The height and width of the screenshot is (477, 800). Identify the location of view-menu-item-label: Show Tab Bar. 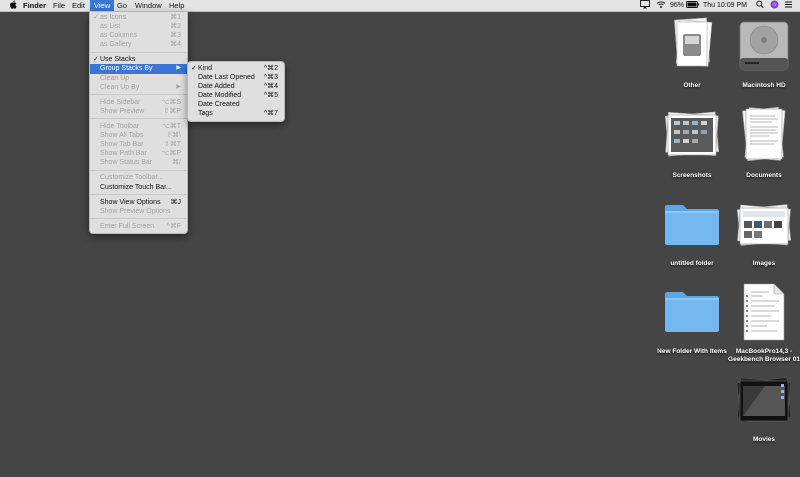
(122, 145).